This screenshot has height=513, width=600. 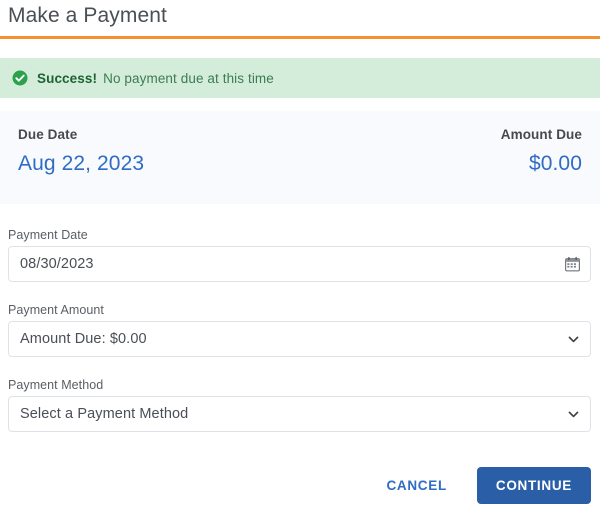 I want to click on calendar-icon, so click(x=572, y=264).